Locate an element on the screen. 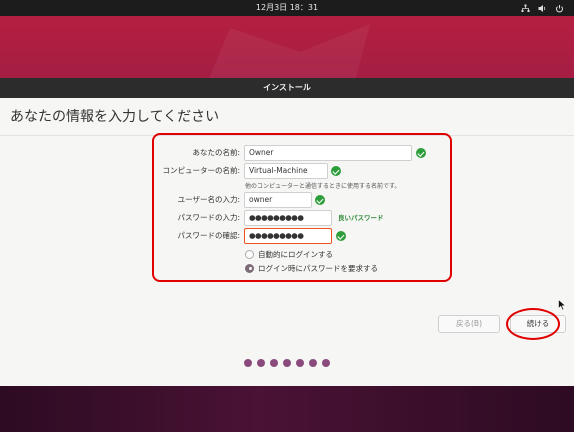  wallpaper-bottom is located at coordinates (287, 409).